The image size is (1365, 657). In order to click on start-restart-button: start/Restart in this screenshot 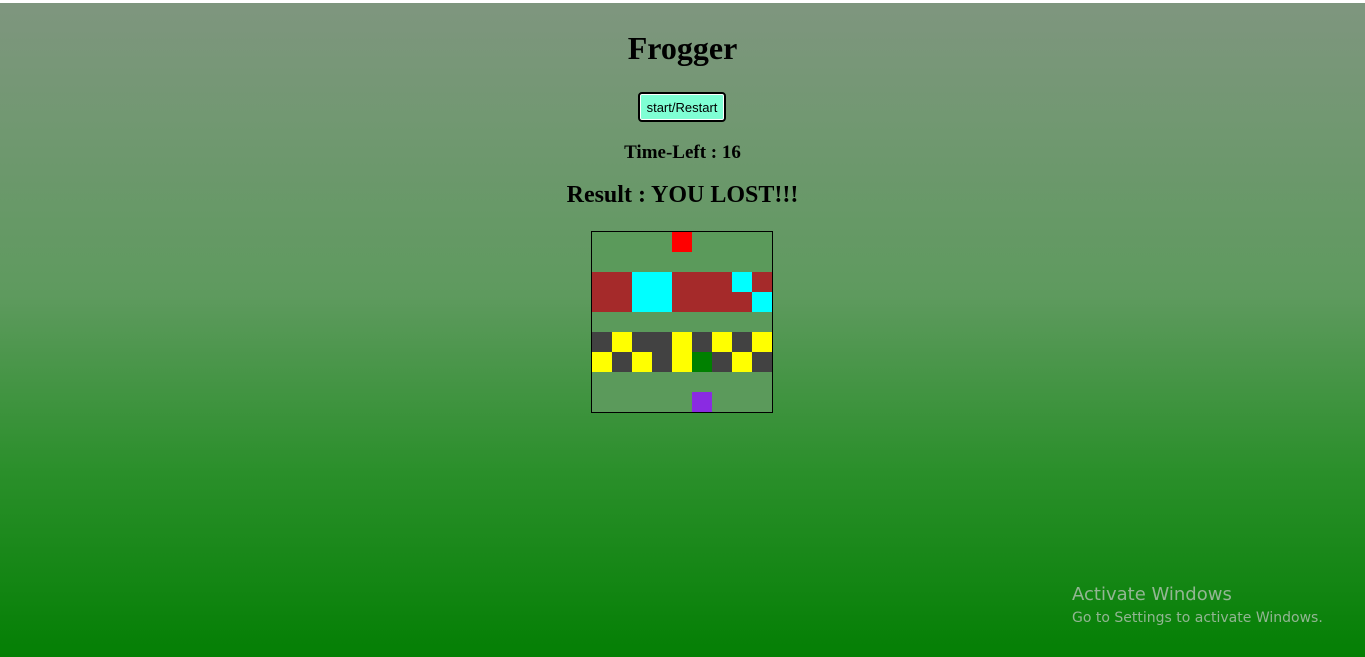, I will do `click(682, 107)`.